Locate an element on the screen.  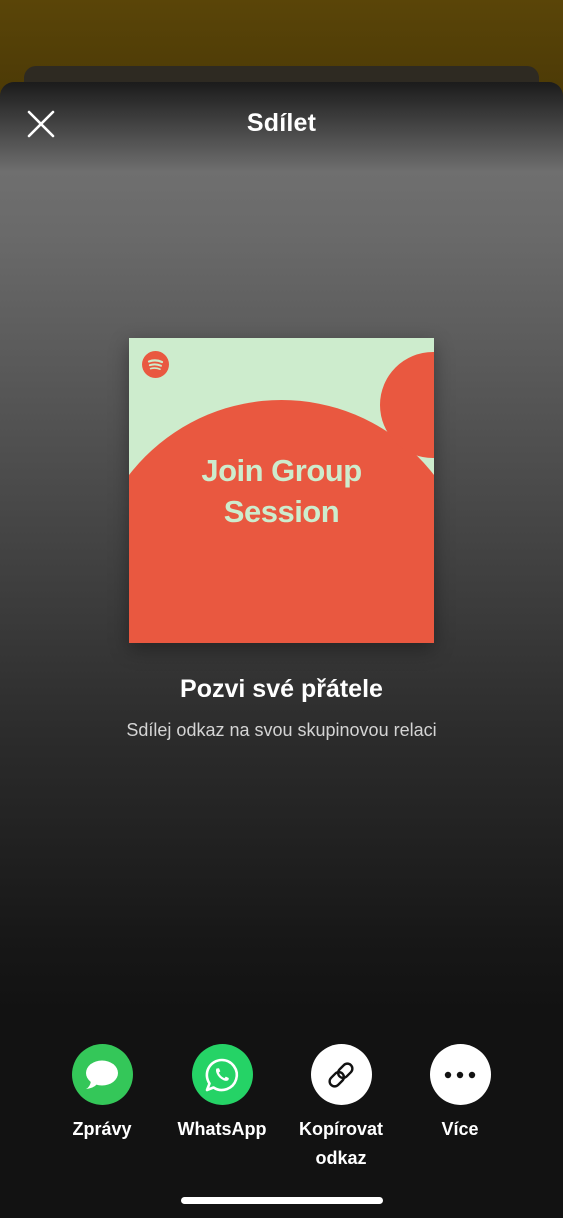
invite-title: Pozvi své přátele is located at coordinates (281, 689).